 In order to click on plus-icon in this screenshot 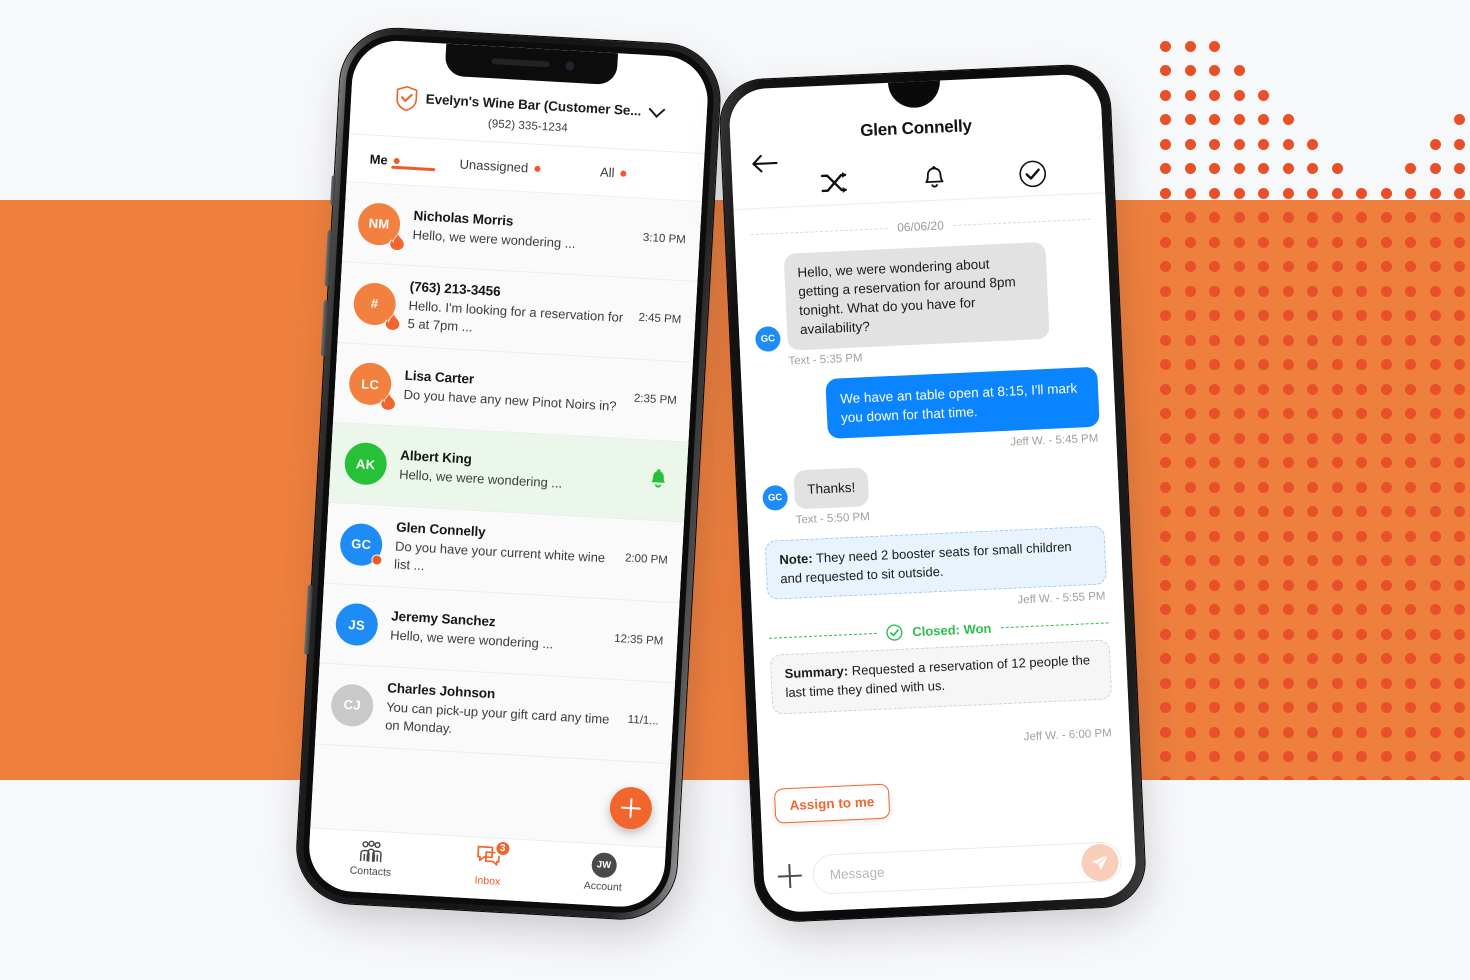, I will do `click(789, 876)`.